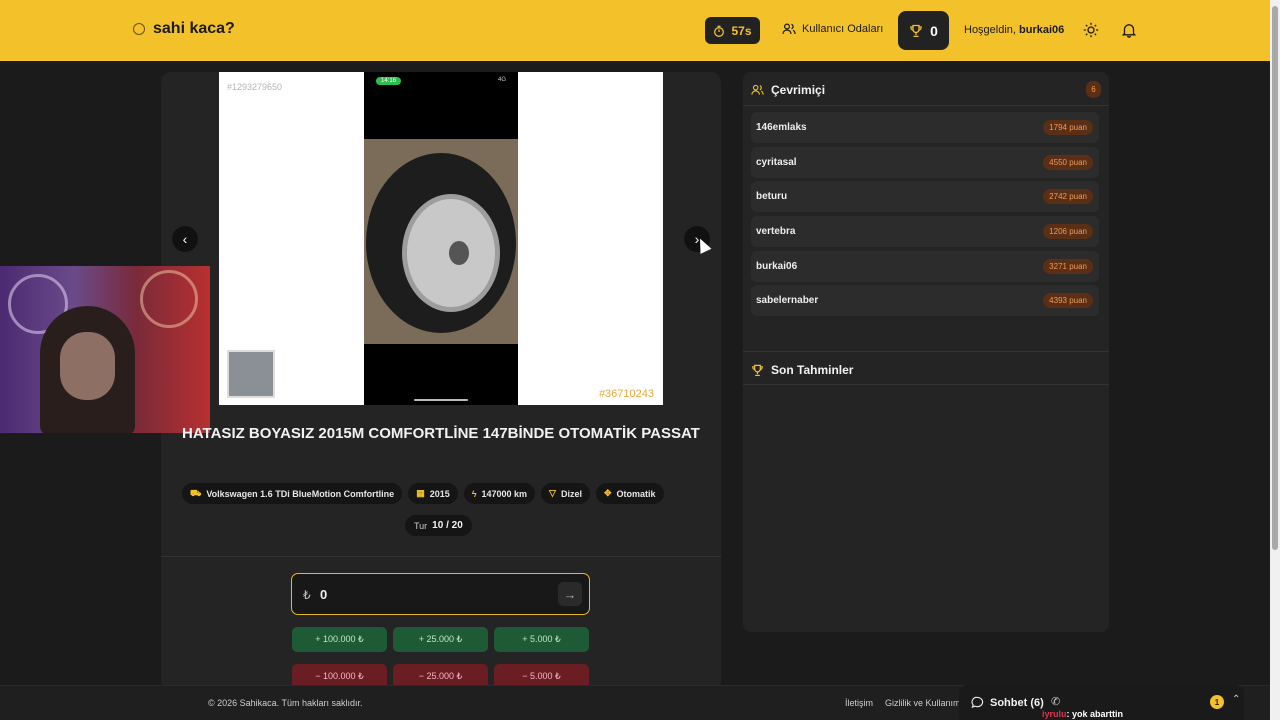 The width and height of the screenshot is (1280, 720). I want to click on score-badge: 0, so click(923, 30).